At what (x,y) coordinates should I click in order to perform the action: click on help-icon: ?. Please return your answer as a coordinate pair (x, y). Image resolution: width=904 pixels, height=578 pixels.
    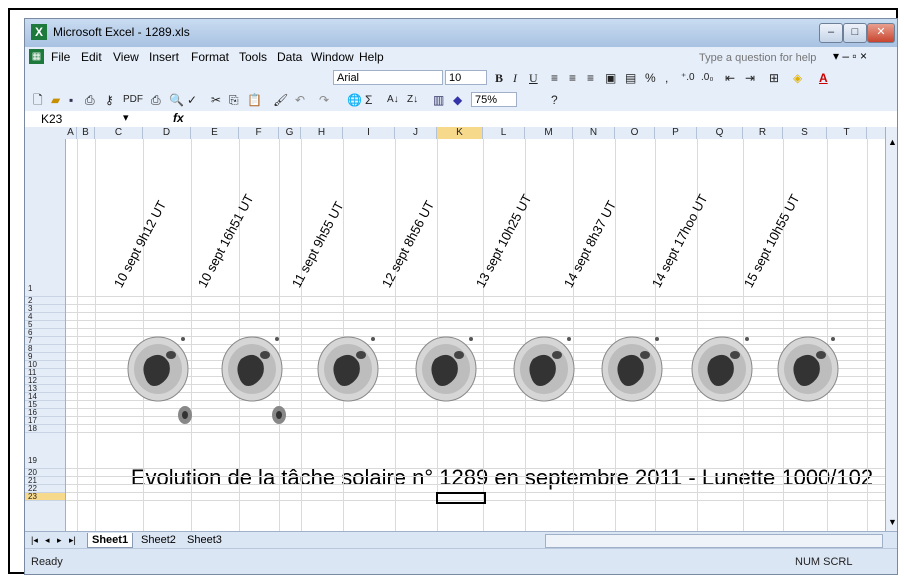
    Looking at the image, I should click on (554, 100).